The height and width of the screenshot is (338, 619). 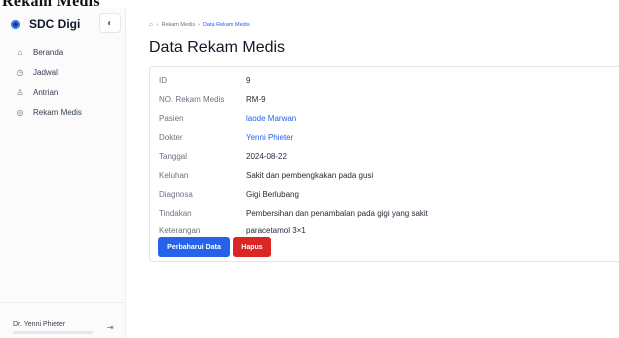 I want to click on patient-link: laode Marwan, so click(x=271, y=118).